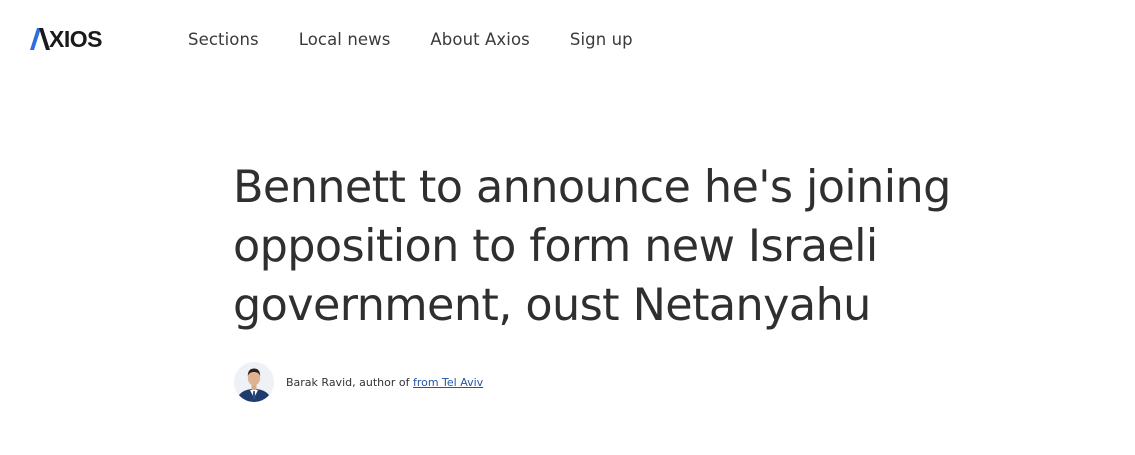 The height and width of the screenshot is (455, 1135). Describe the element at coordinates (479, 40) in the screenshot. I see `nav-about-axios: About Axios` at that location.